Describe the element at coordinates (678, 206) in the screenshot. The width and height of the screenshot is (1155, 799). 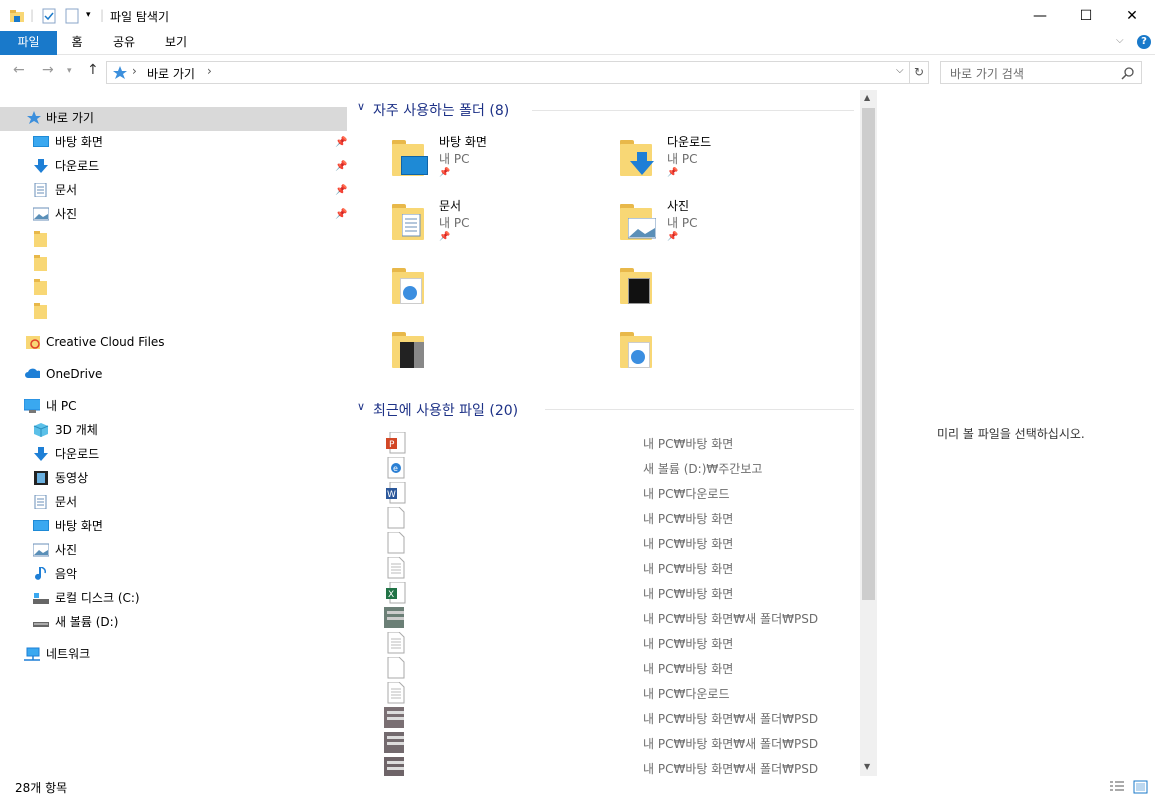
I see `folder-name: 사진` at that location.